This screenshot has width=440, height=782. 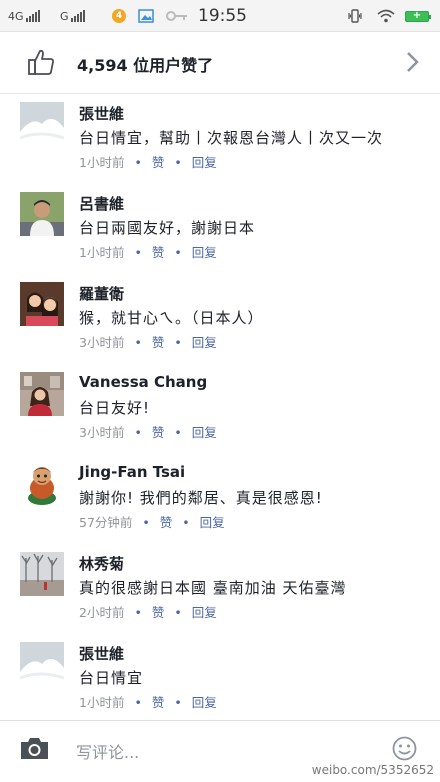 What do you see at coordinates (177, 16) in the screenshot?
I see `key-icon` at bounding box center [177, 16].